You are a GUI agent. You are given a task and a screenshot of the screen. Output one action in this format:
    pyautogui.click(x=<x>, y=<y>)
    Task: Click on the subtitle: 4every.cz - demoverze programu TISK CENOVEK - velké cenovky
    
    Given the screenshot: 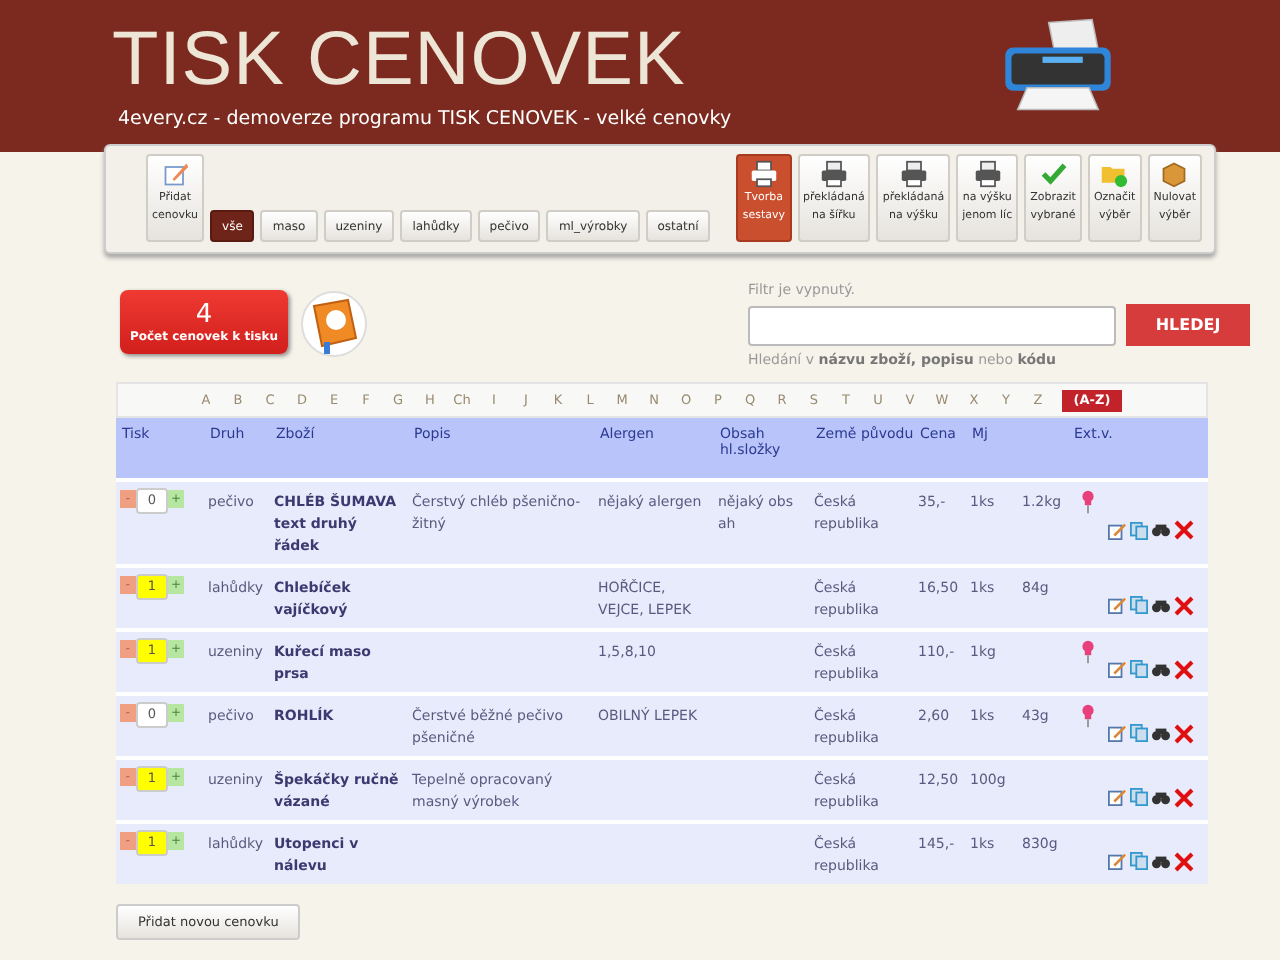 What is the action you would take?
    pyautogui.click(x=424, y=119)
    